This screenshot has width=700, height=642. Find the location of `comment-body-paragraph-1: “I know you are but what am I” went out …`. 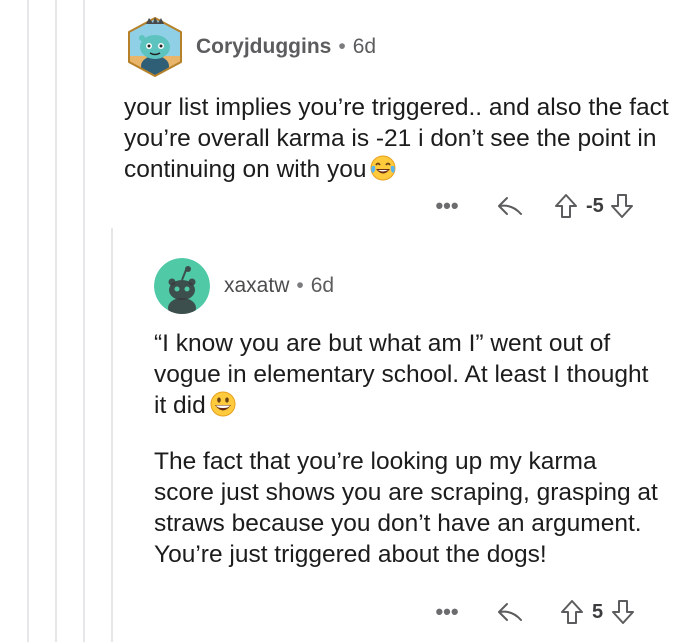

comment-body-paragraph-1: “I know you are but what am I” went out … is located at coordinates (406, 377).